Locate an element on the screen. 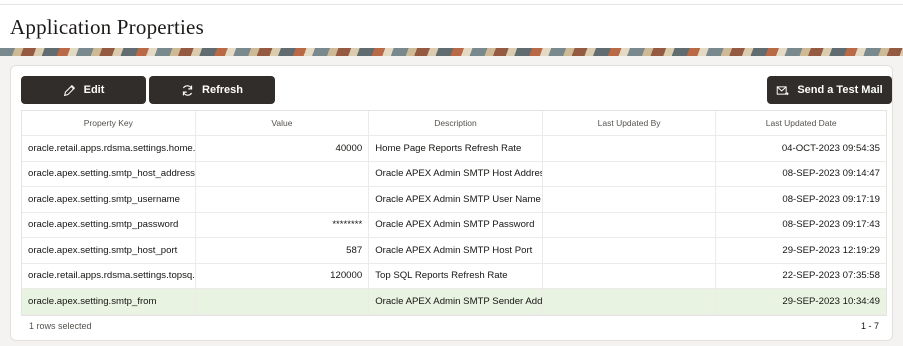 The height and width of the screenshot is (346, 903). value-cell: 40000 is located at coordinates (283, 148).